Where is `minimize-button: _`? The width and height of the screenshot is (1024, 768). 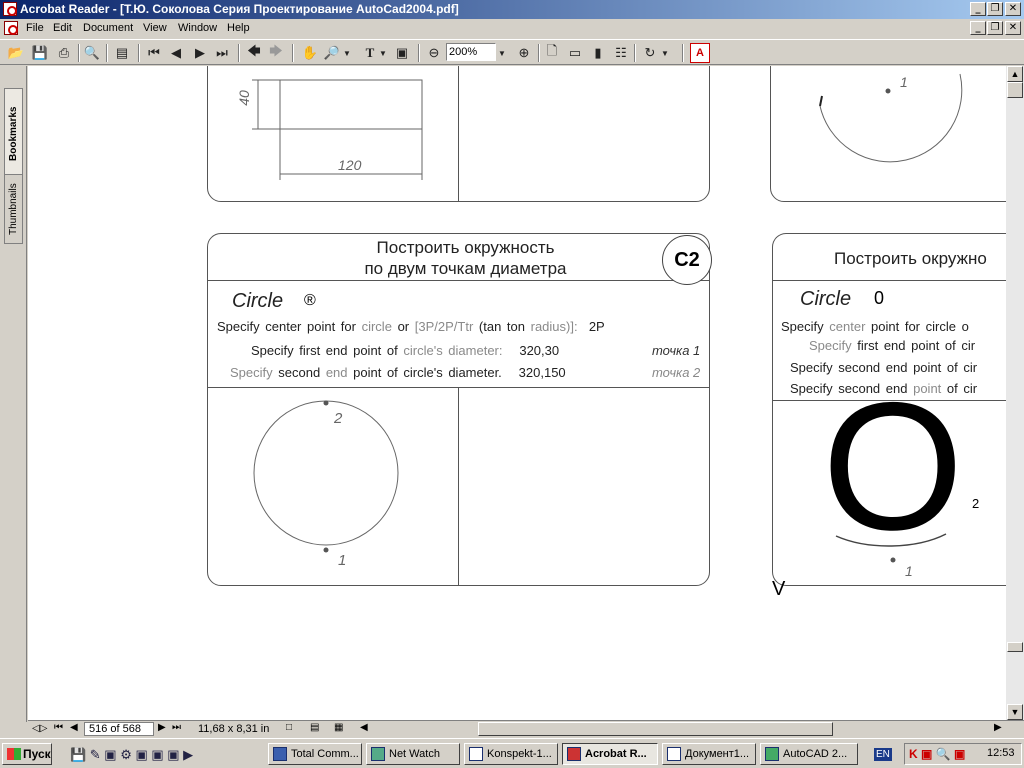
minimize-button: _ is located at coordinates (978, 9).